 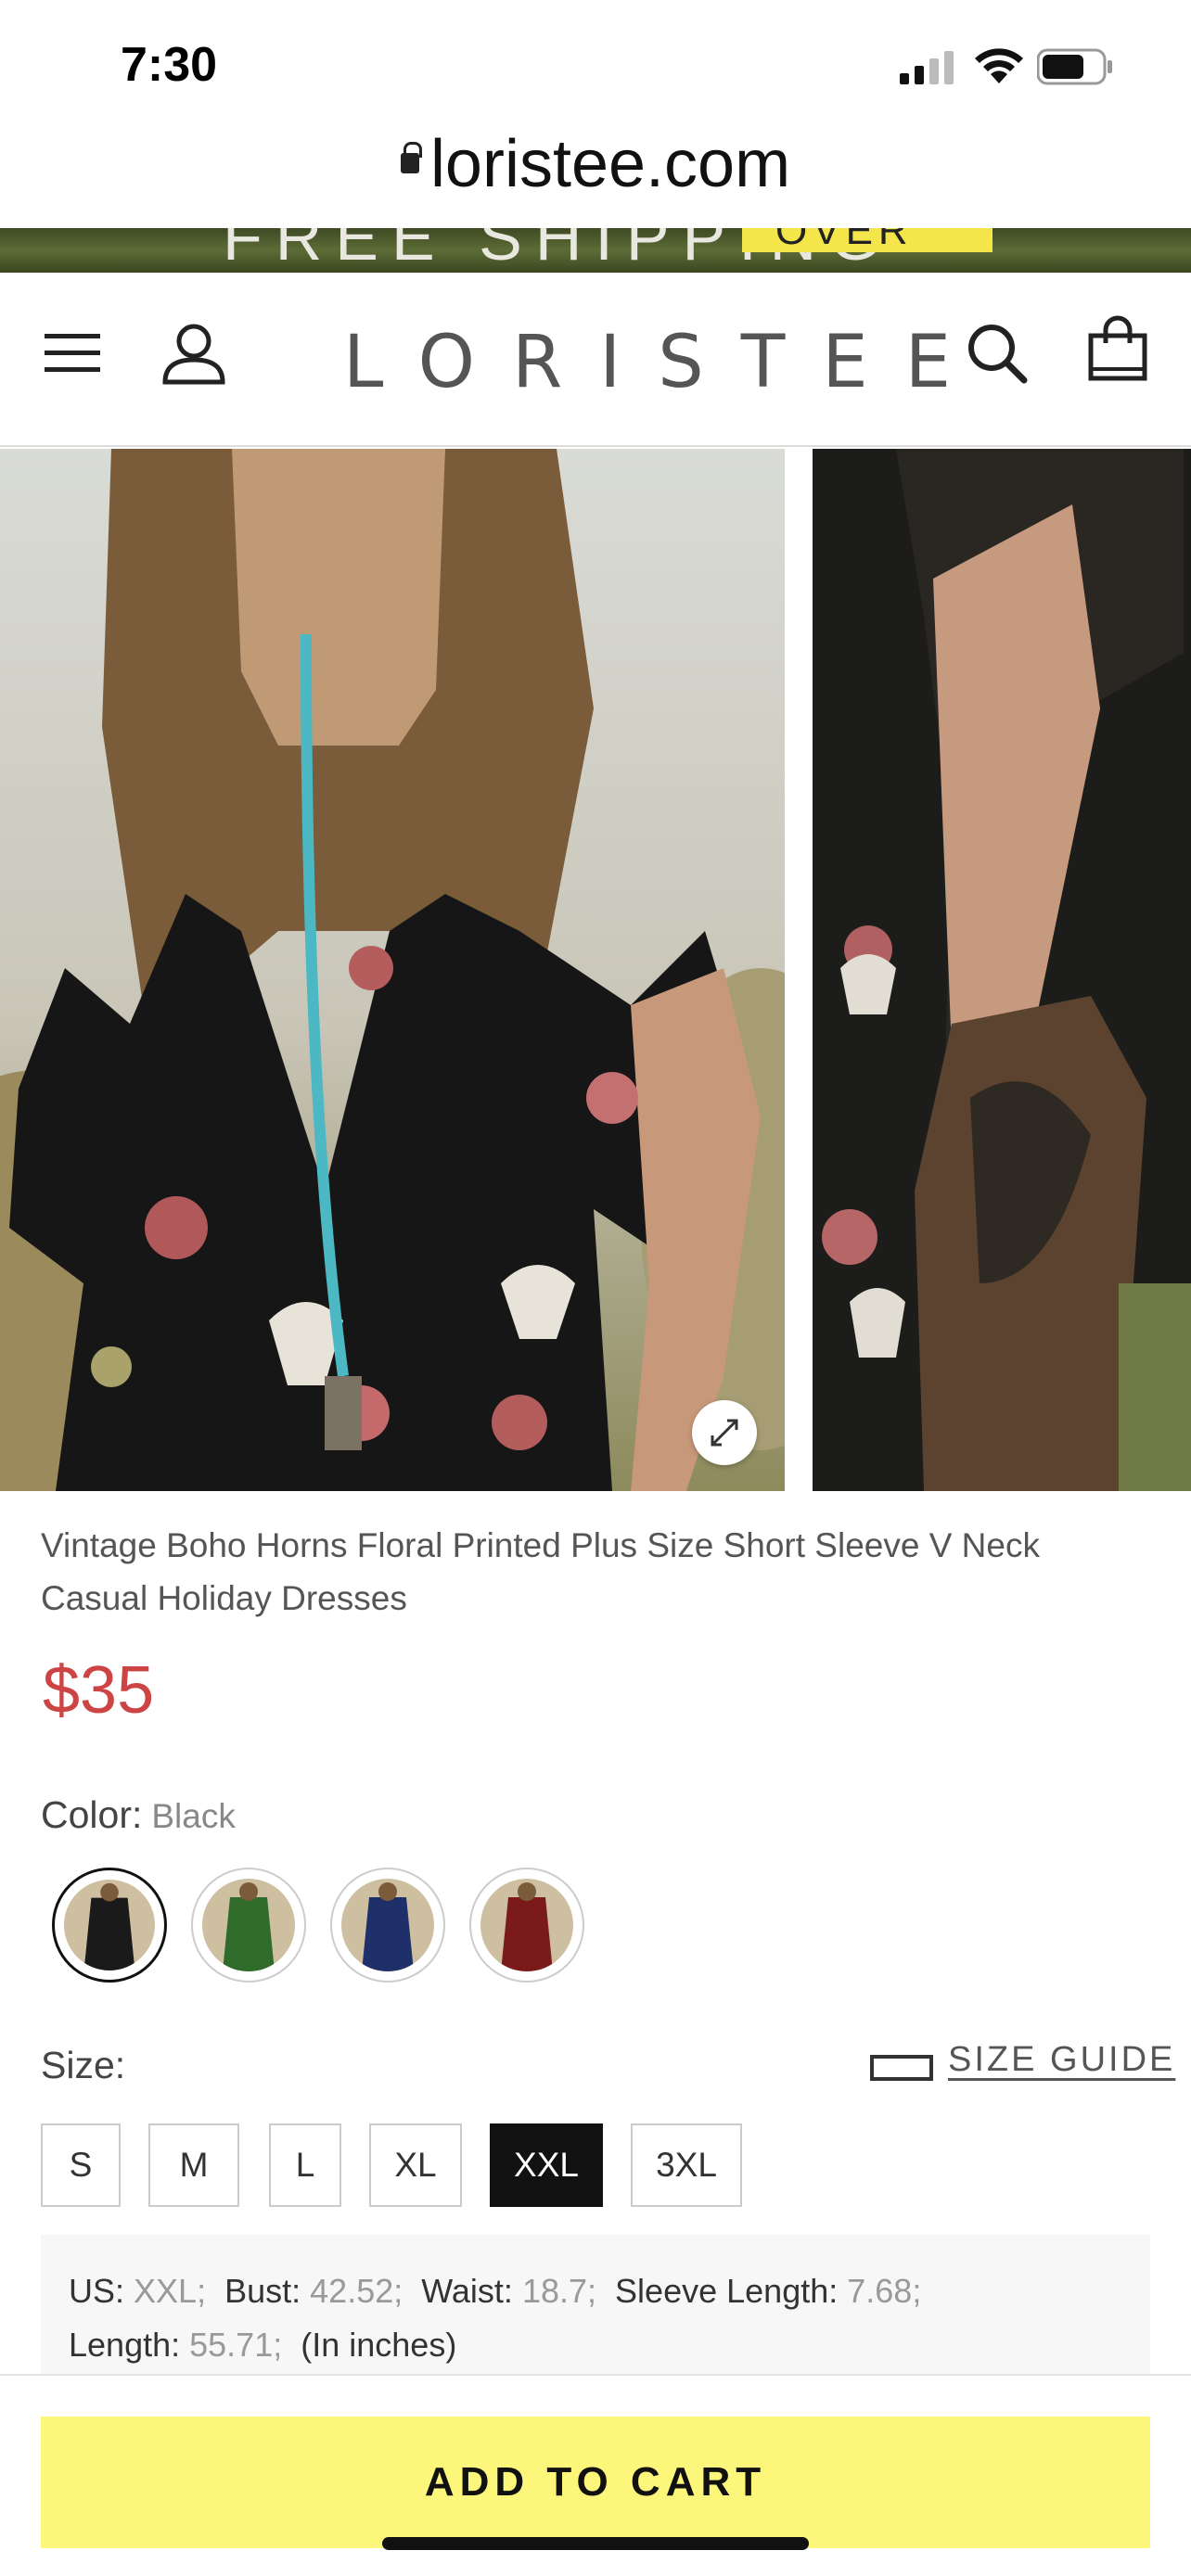 What do you see at coordinates (686, 2165) in the screenshot?
I see `size-option-3xl: 3XL` at bounding box center [686, 2165].